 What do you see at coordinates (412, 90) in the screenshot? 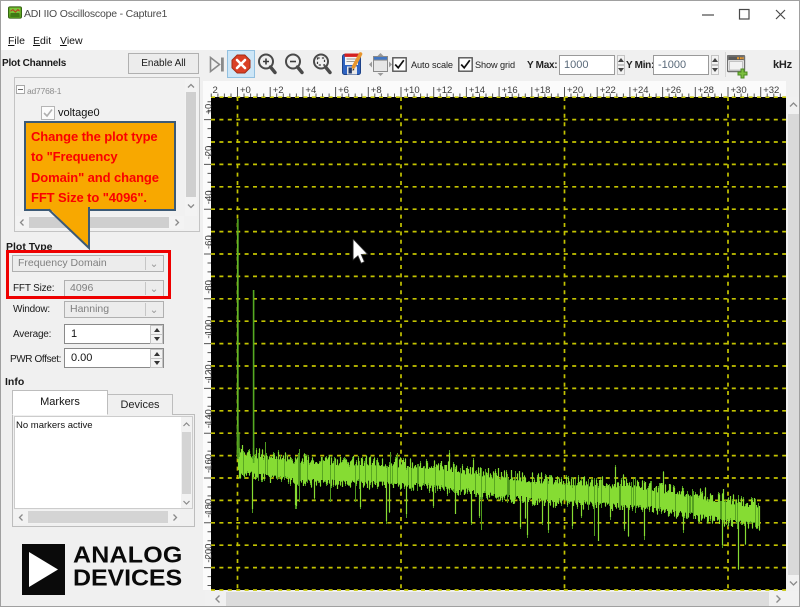
I see `svg-text: +10` at bounding box center [412, 90].